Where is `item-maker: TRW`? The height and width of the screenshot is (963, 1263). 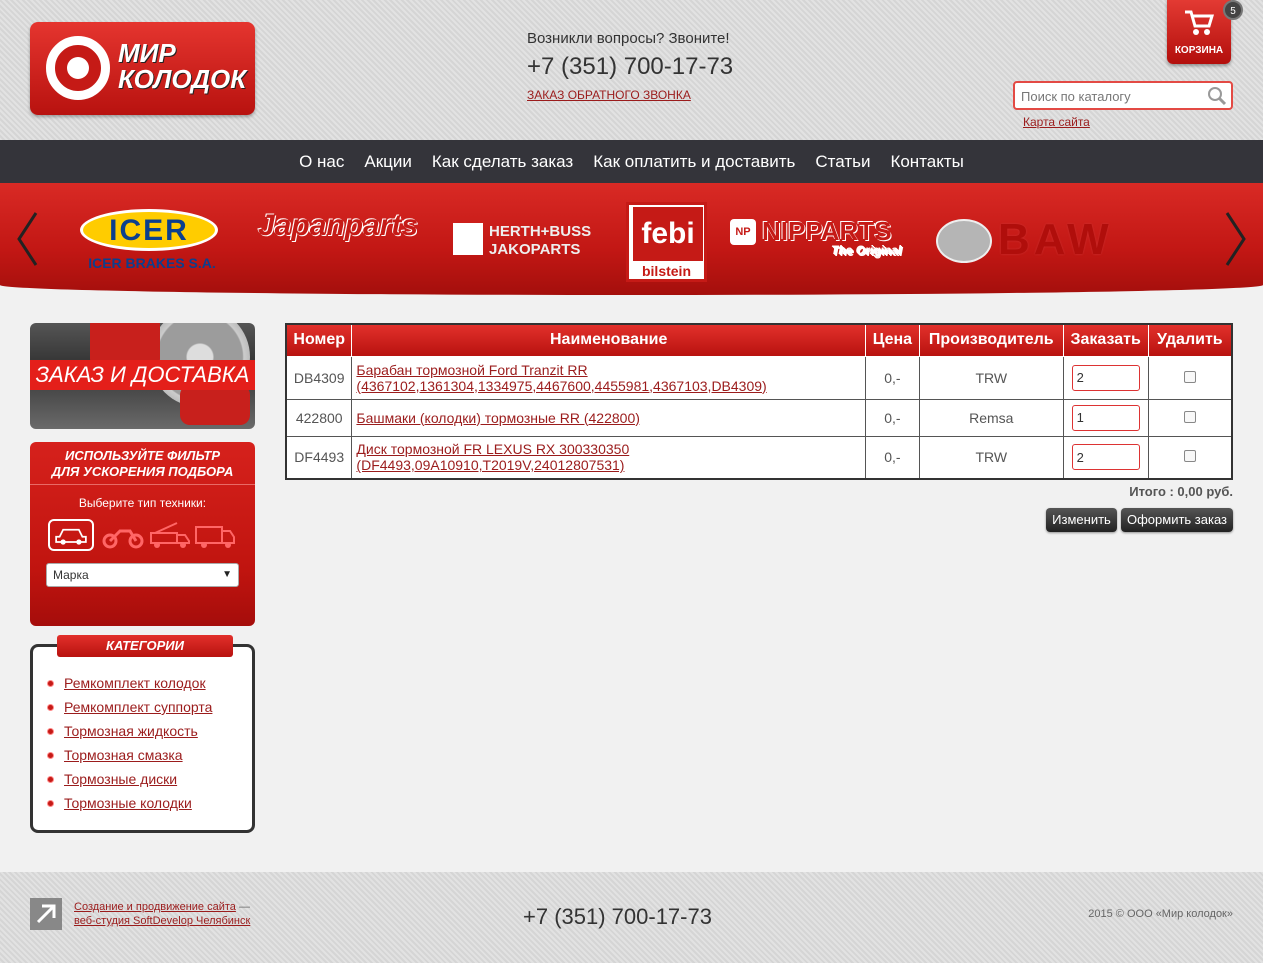
item-maker: TRW is located at coordinates (991, 377).